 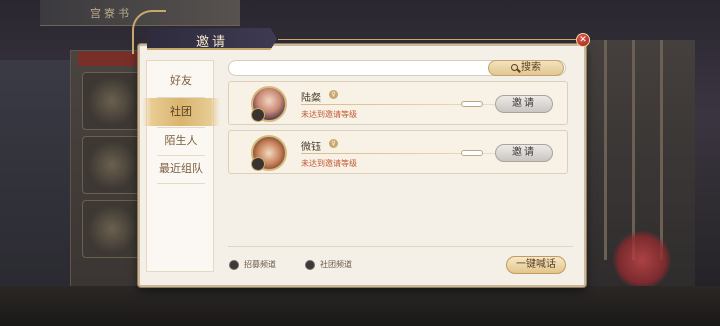 I want to click on nav-item-strangers: 陌生人, so click(x=181, y=141).